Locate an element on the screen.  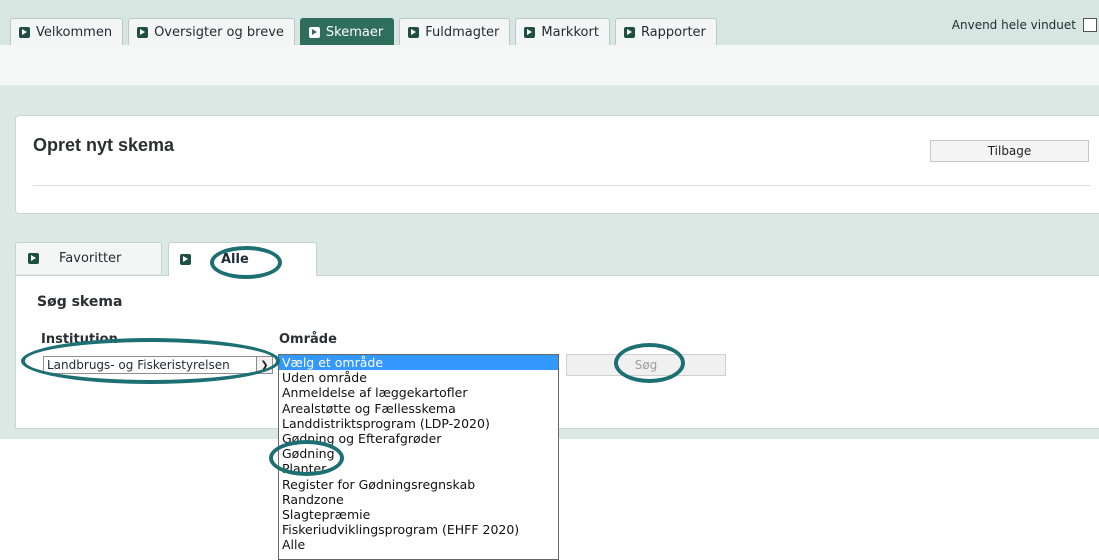
search-title: Søg skema is located at coordinates (80, 302).